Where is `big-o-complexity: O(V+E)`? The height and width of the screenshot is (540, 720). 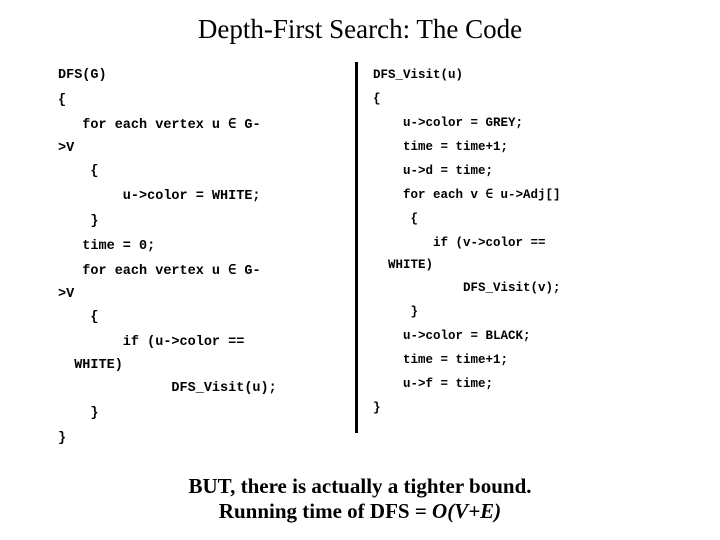
big-o-complexity: O(V+E) is located at coordinates (467, 511).